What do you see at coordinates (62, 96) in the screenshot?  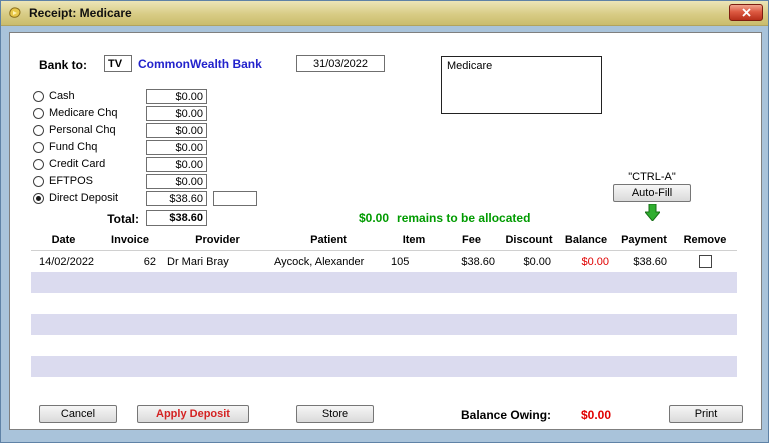 I see `cash-label: Cash` at bounding box center [62, 96].